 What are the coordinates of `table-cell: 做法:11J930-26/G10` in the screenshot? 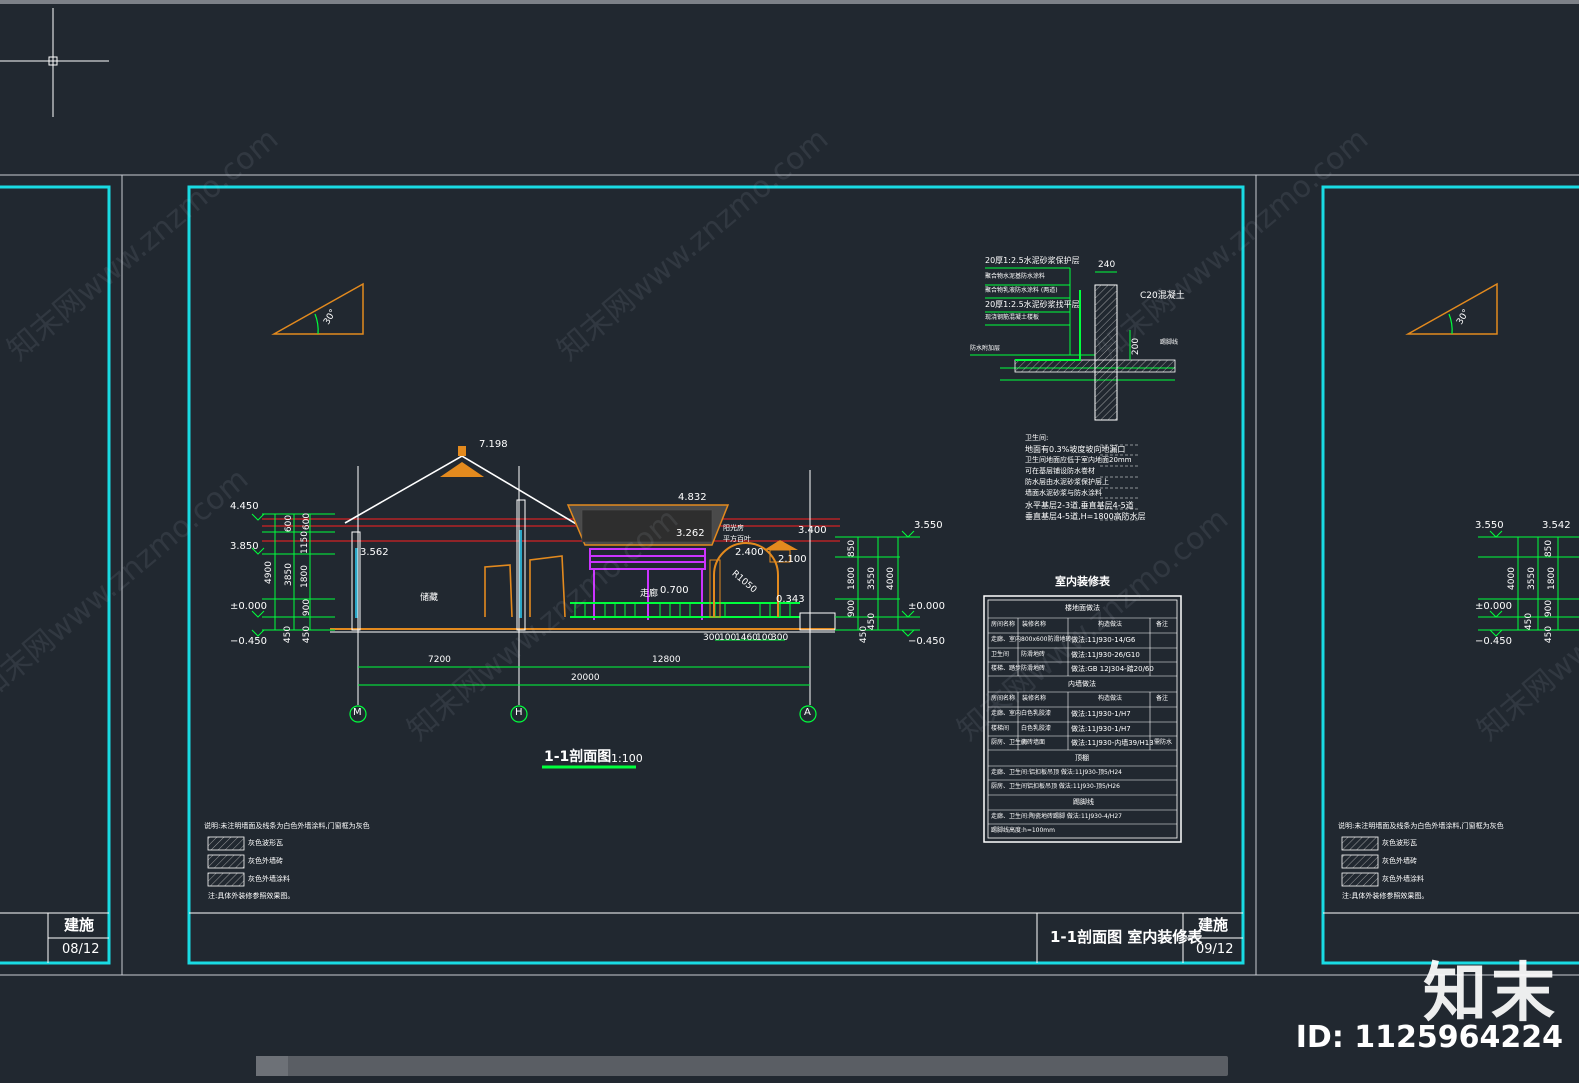 It's located at (1105, 655).